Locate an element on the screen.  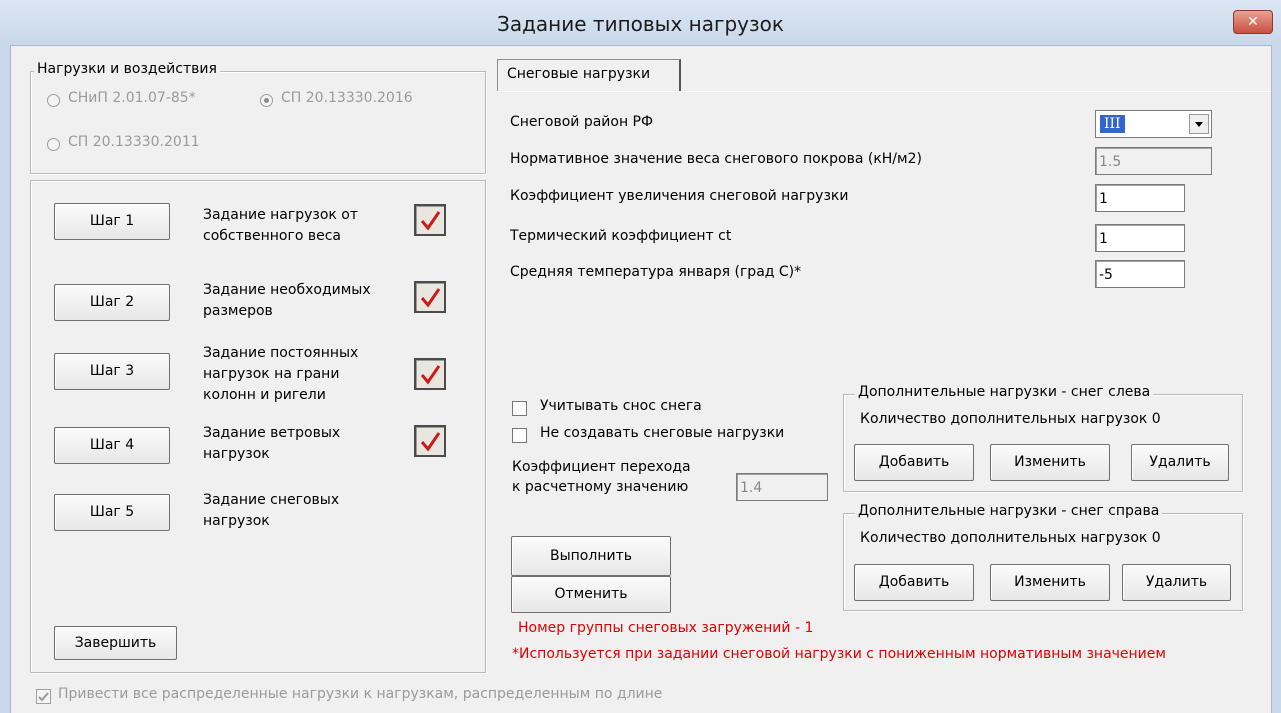
step-3-button: Шаг 3 is located at coordinates (112, 371).